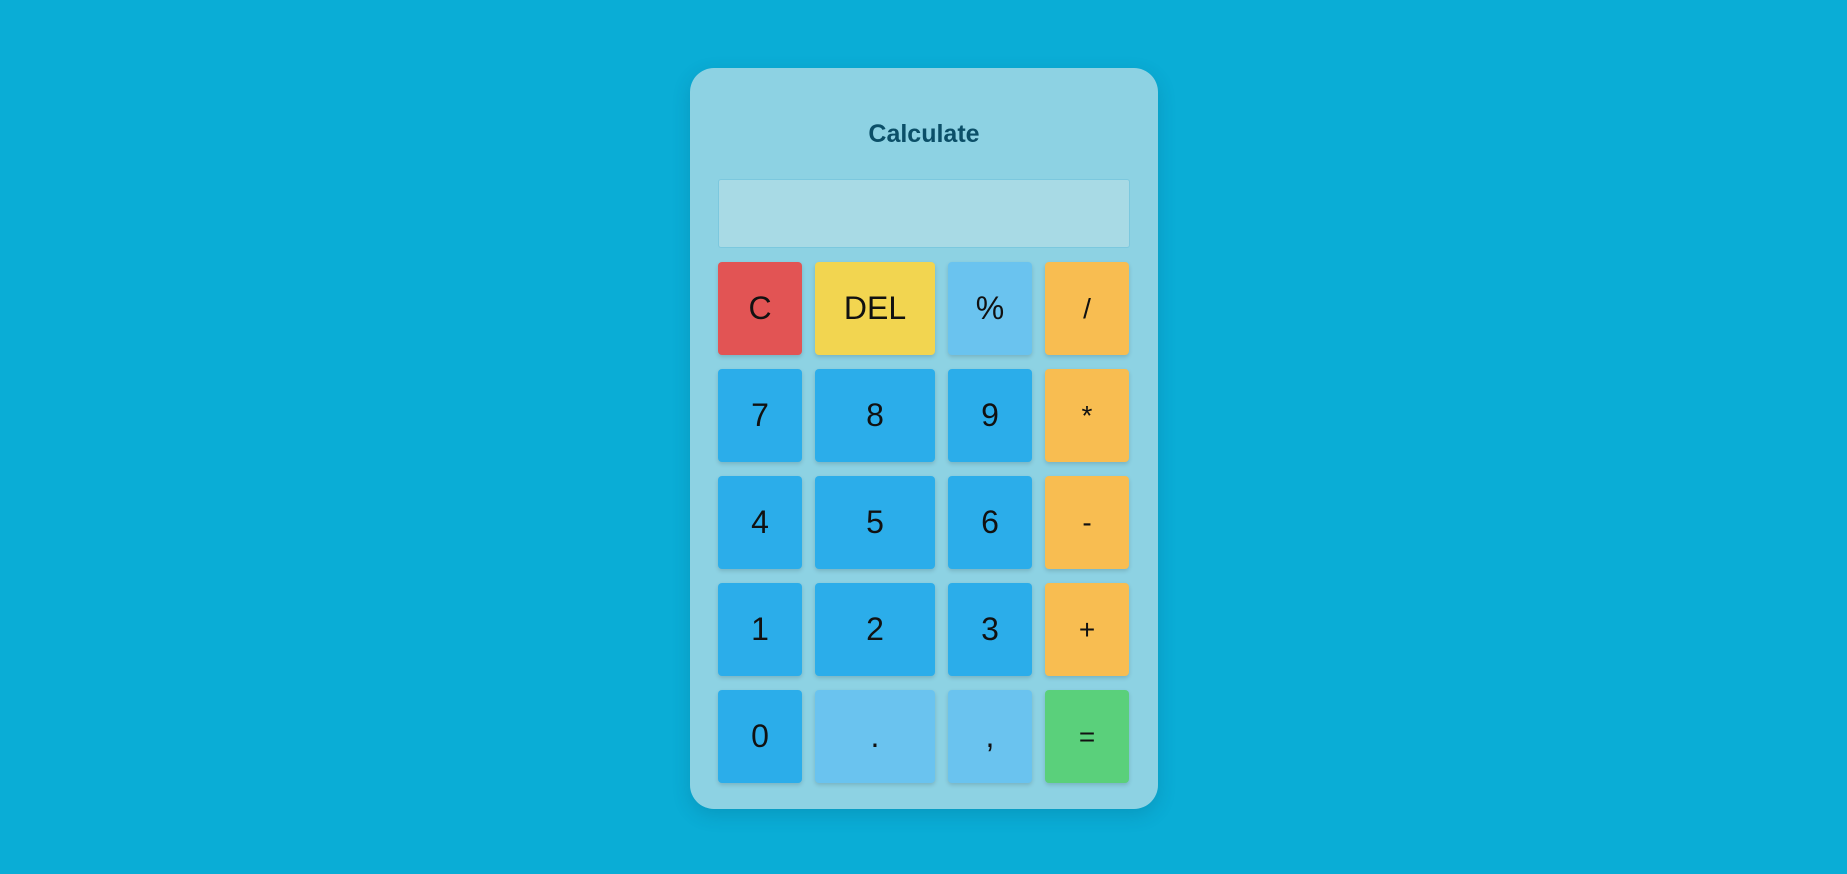 The height and width of the screenshot is (874, 1847). I want to click on comma-button: ,, so click(990, 736).